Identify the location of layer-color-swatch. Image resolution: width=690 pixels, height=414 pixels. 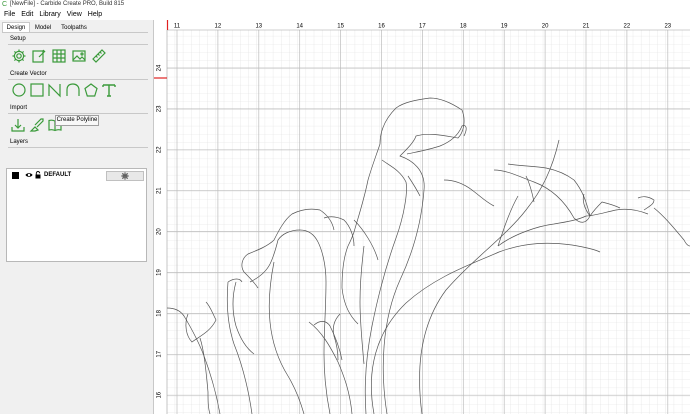
(15, 175).